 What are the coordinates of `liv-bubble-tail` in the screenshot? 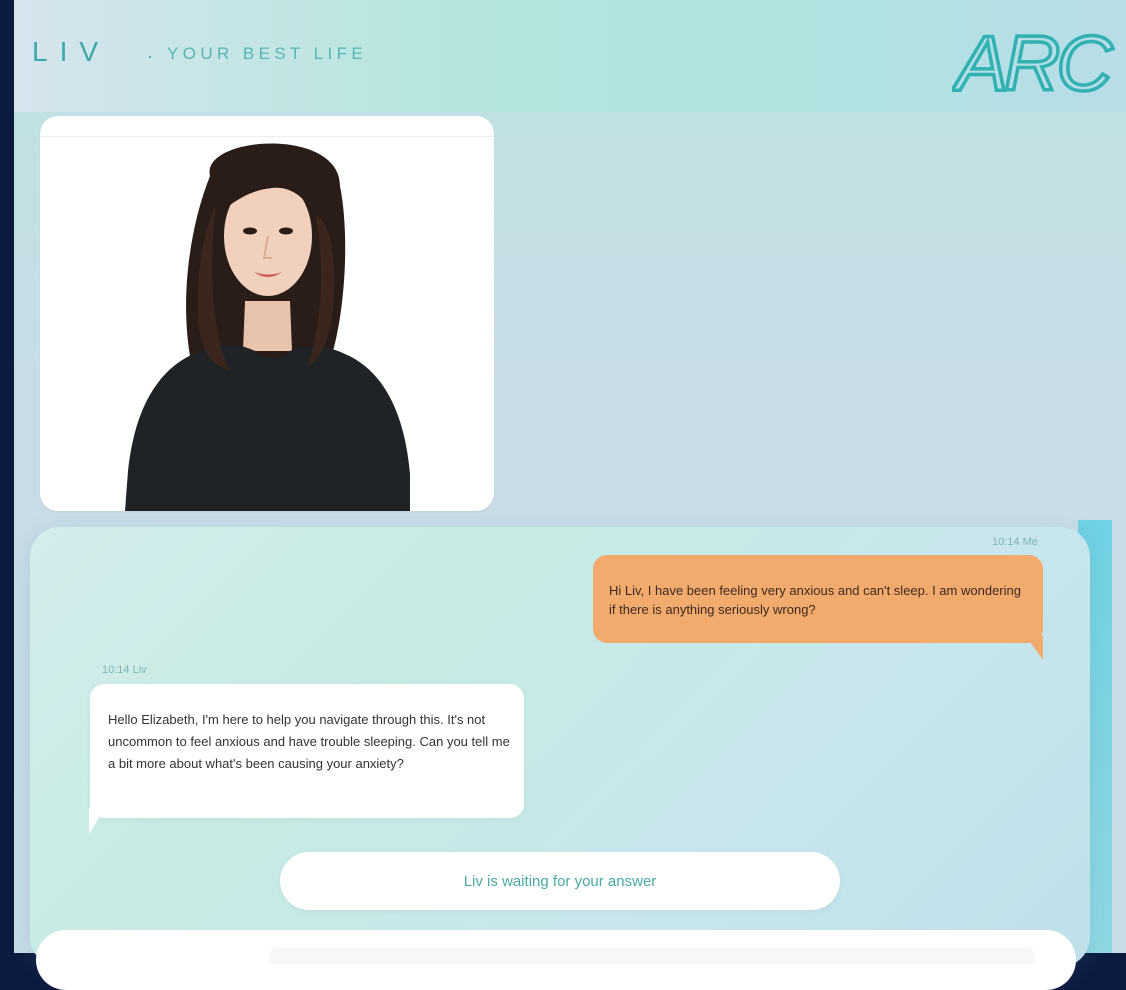 It's located at (97, 821).